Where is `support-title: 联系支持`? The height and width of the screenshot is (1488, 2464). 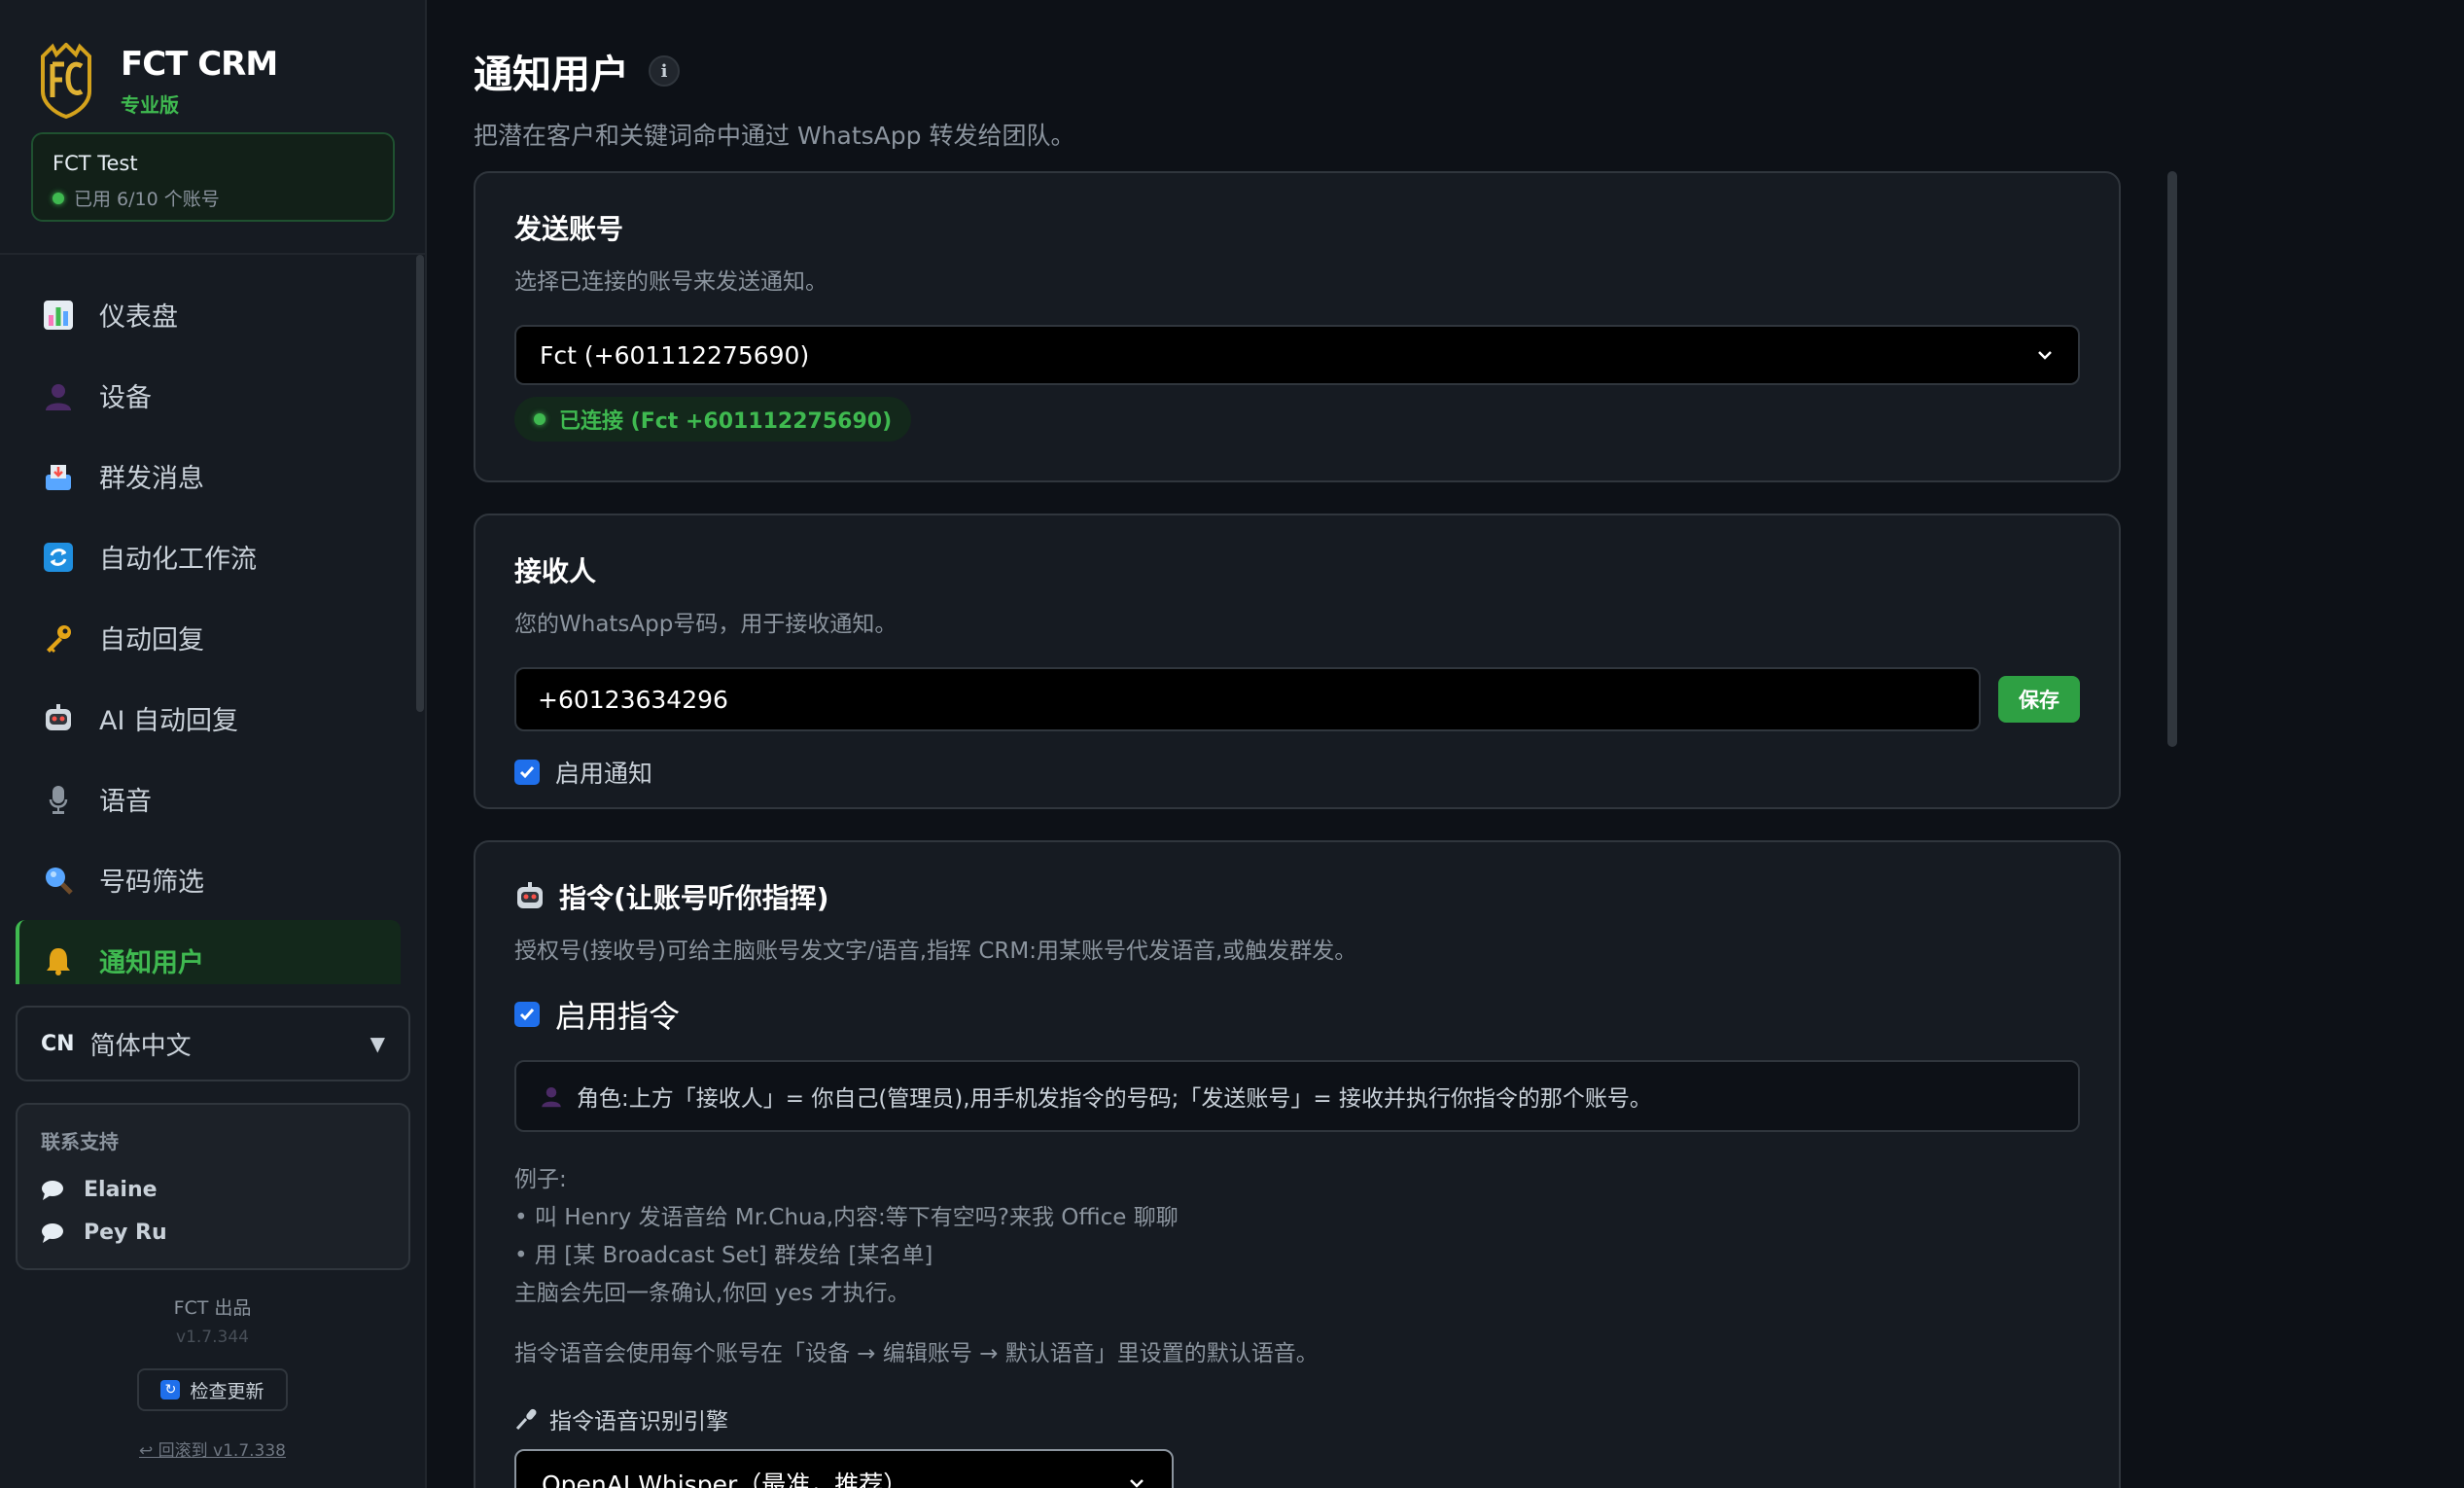
support-title: 联系支持 is located at coordinates (80, 1142).